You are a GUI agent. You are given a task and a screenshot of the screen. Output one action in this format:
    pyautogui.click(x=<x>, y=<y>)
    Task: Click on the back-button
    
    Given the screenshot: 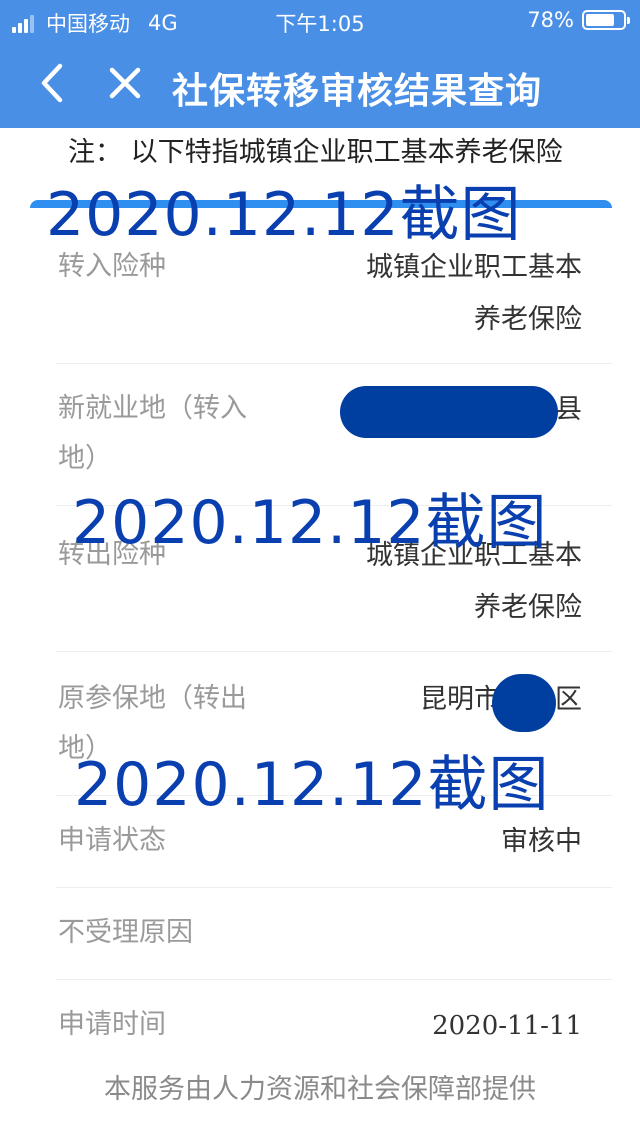 What is the action you would take?
    pyautogui.click(x=55, y=83)
    